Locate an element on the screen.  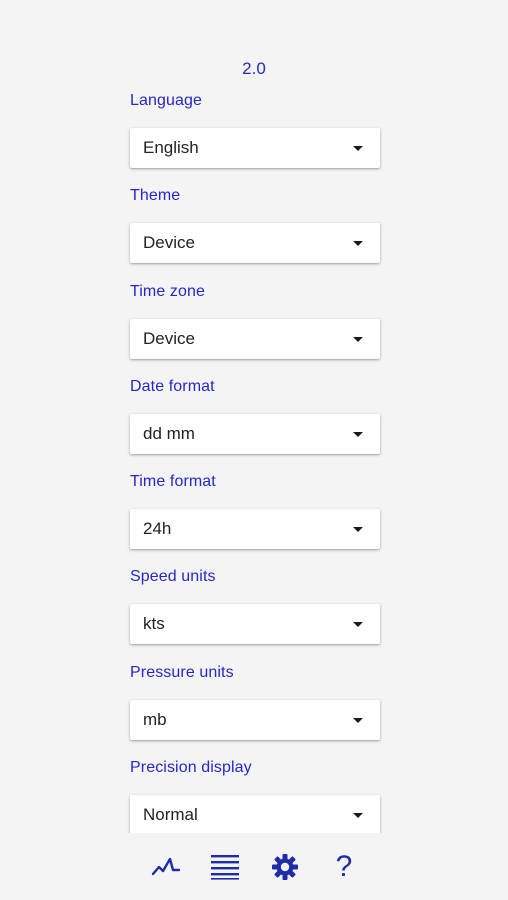
nav-chart-button is located at coordinates (166, 867).